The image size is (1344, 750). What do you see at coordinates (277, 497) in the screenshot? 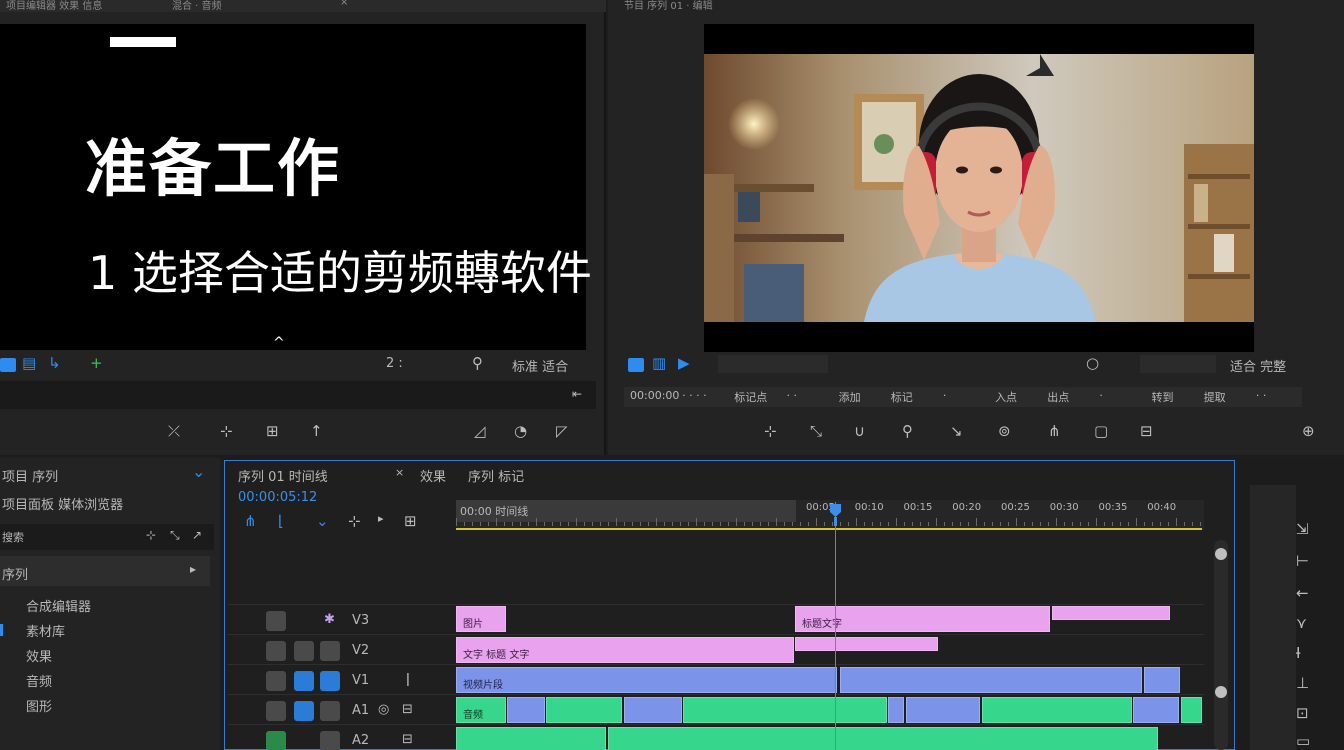
I see `timeline-timecode: 00:00:05:12` at bounding box center [277, 497].